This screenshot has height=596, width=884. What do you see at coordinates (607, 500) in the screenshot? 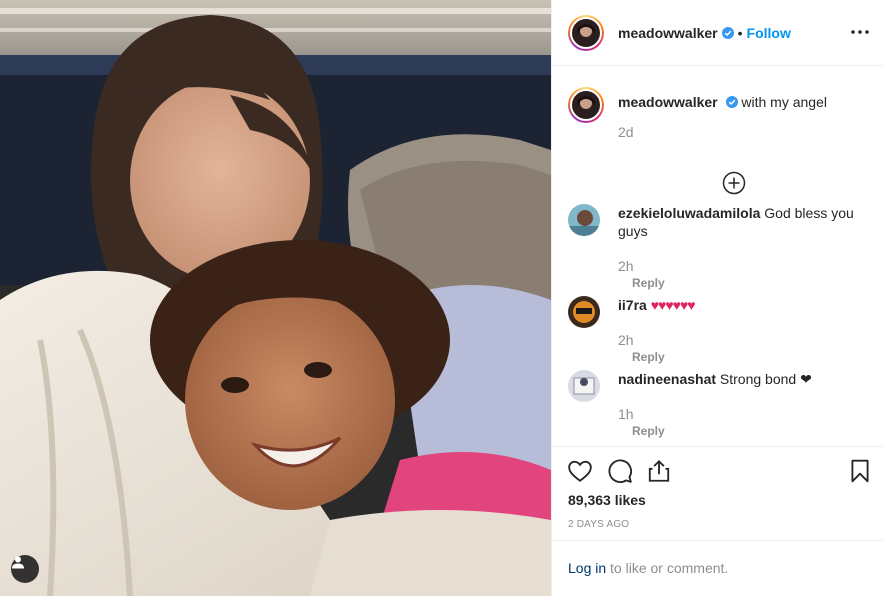
I see `likes-count: 89,363 likes` at bounding box center [607, 500].